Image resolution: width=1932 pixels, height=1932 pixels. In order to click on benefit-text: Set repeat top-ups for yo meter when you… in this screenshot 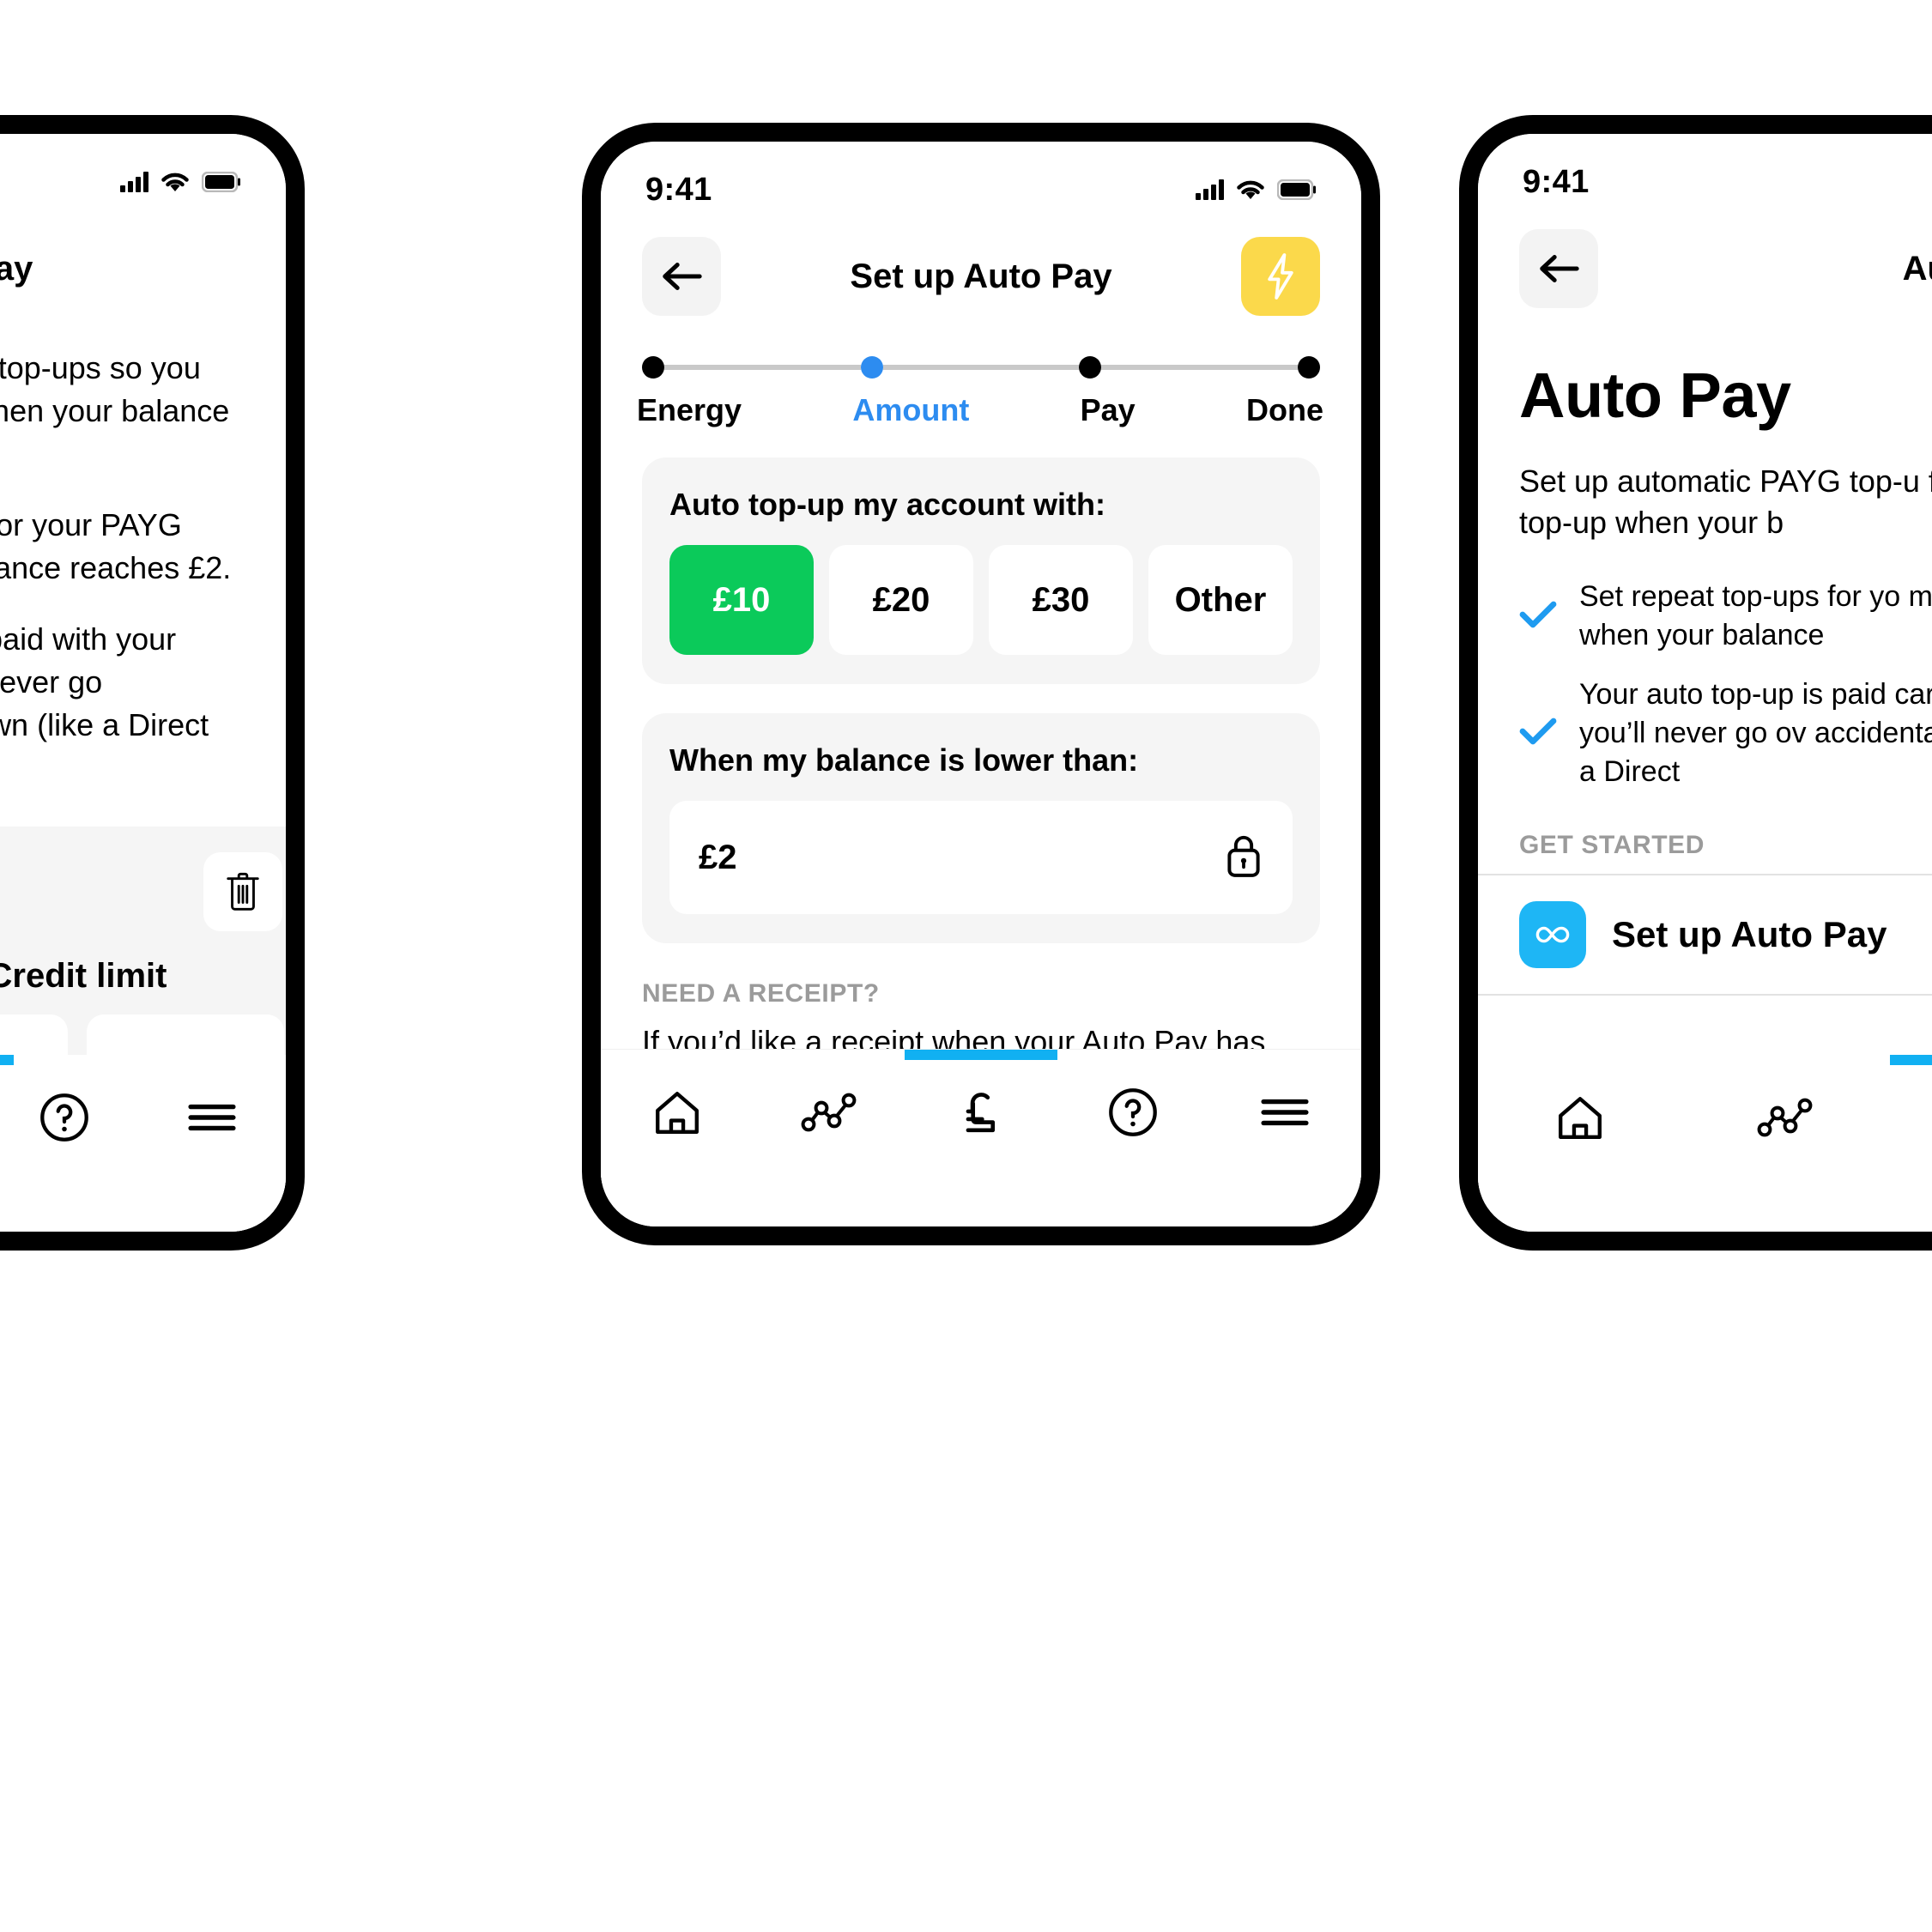, I will do `click(1755, 616)`.